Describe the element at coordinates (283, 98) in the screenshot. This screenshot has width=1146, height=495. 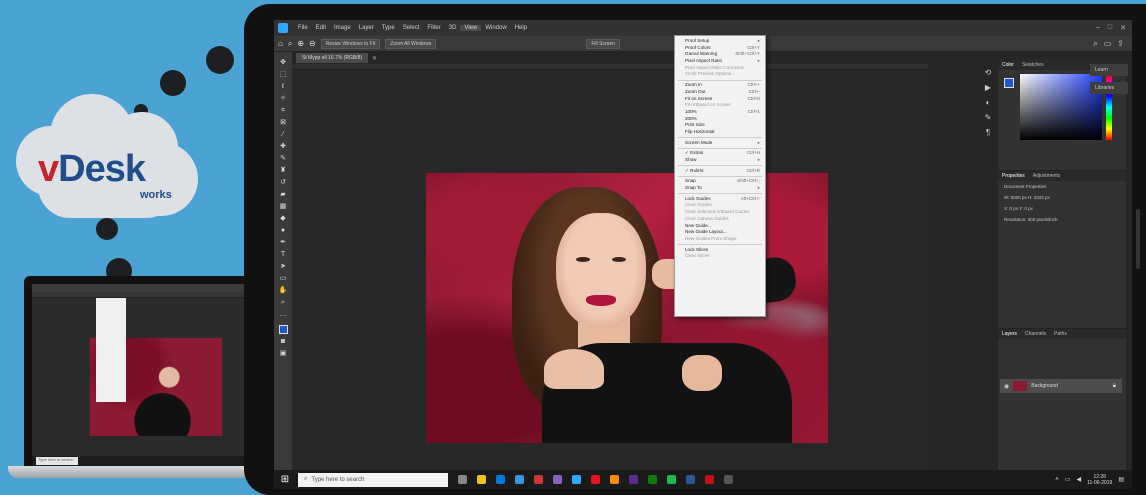
I see `magic-wand-icon: ✧` at that location.